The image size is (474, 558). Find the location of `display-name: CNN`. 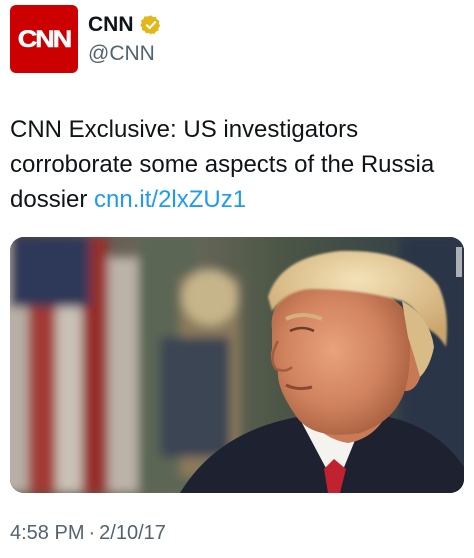

display-name: CNN is located at coordinates (111, 25).